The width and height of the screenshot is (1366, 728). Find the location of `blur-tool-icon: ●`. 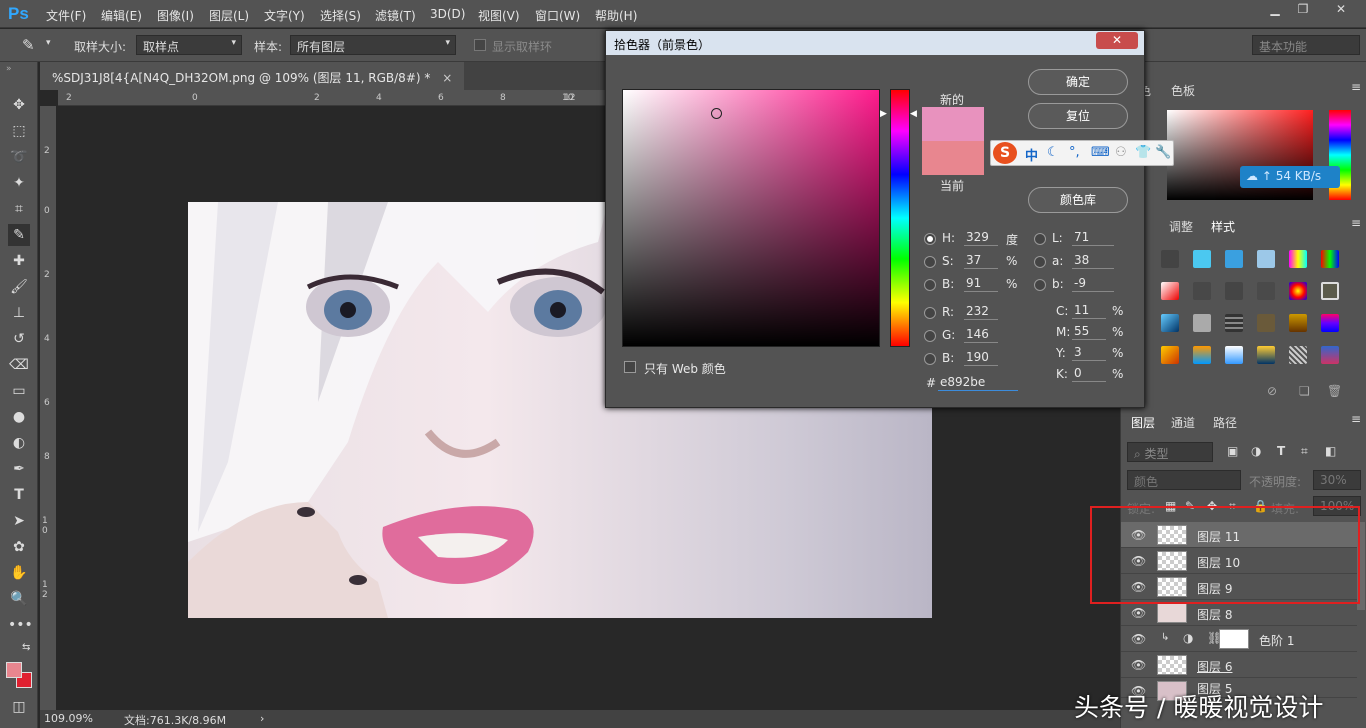

blur-tool-icon: ● is located at coordinates (19, 417).